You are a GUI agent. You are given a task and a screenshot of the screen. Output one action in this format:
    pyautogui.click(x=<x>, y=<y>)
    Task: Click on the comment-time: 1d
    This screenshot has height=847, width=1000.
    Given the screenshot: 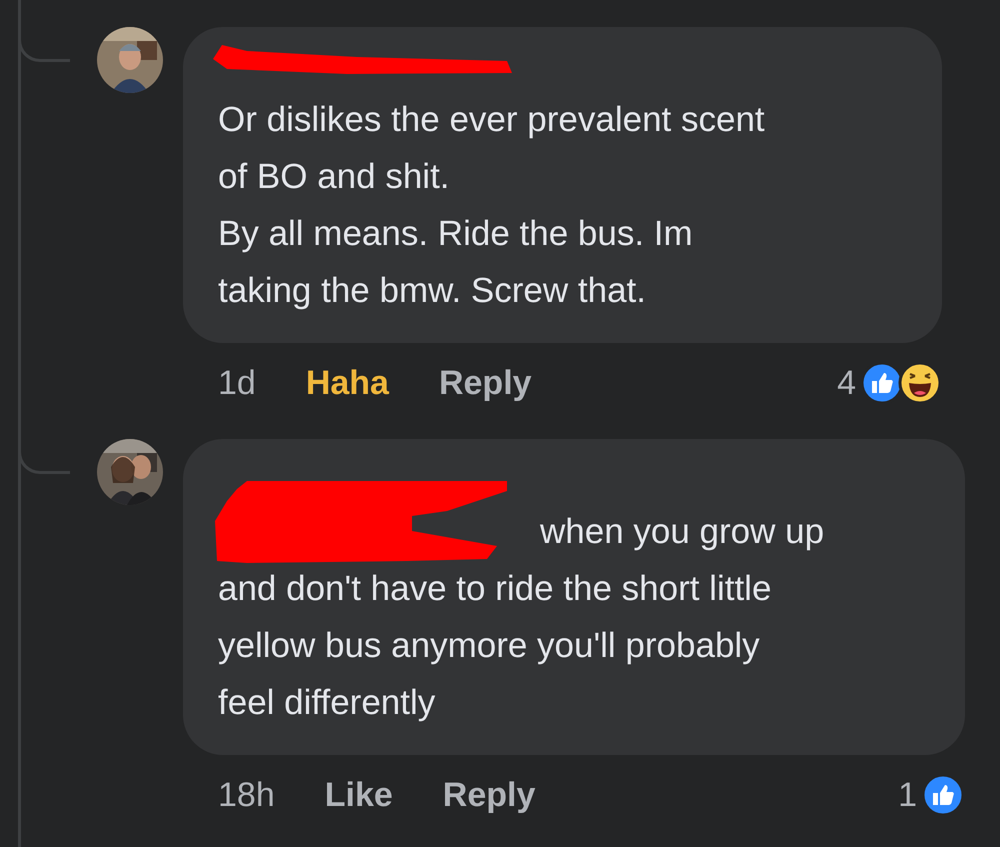 What is the action you would take?
    pyautogui.click(x=237, y=383)
    